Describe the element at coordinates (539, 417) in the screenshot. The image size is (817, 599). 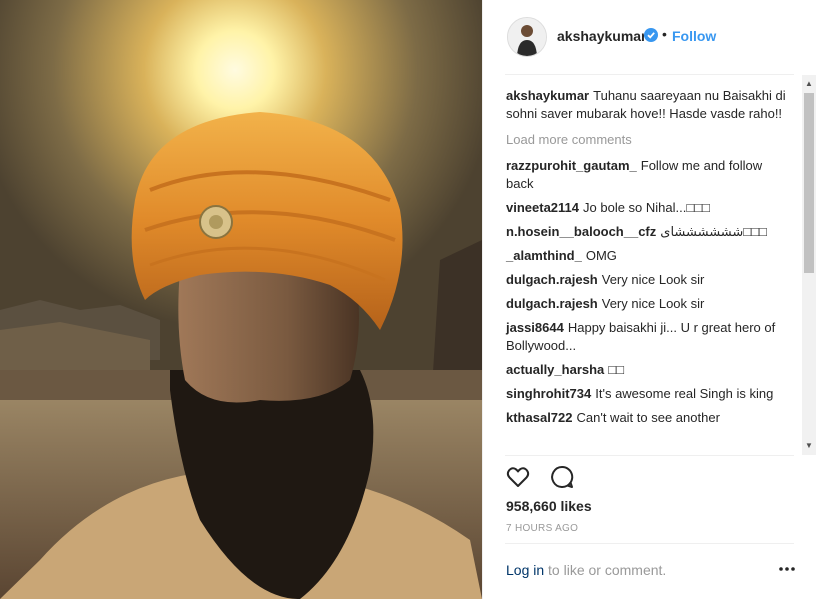
I see `comment-username: kthasal722` at that location.